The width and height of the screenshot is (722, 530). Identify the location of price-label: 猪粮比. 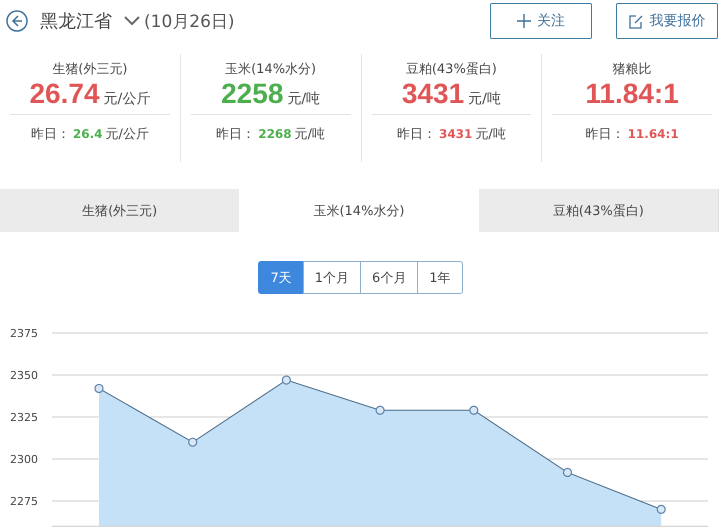
(632, 69).